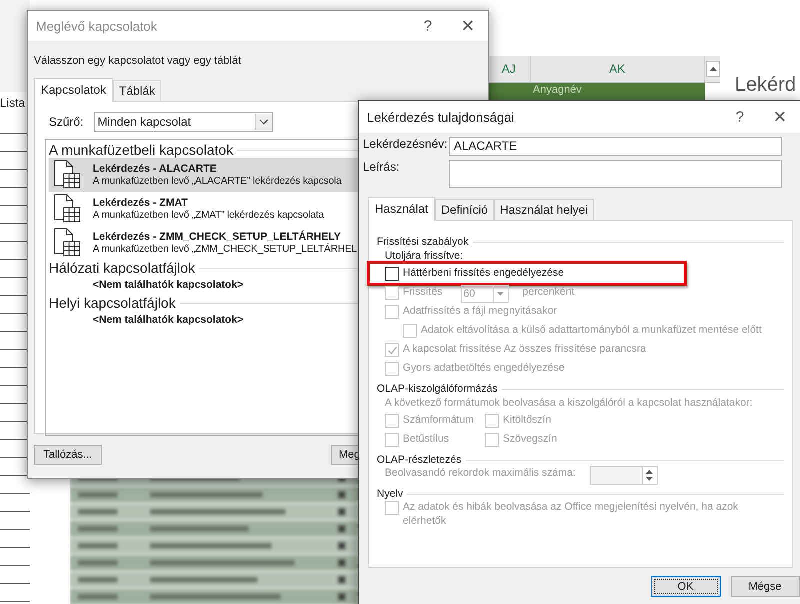 The width and height of the screenshot is (800, 604). Describe the element at coordinates (544, 209) in the screenshot. I see `tab: Használat helyei` at that location.